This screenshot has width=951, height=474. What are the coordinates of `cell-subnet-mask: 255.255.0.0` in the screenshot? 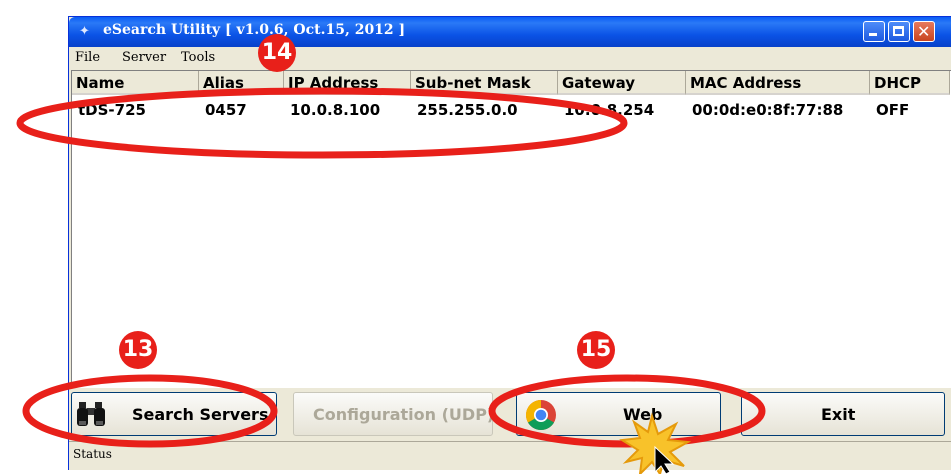 It's located at (467, 110).